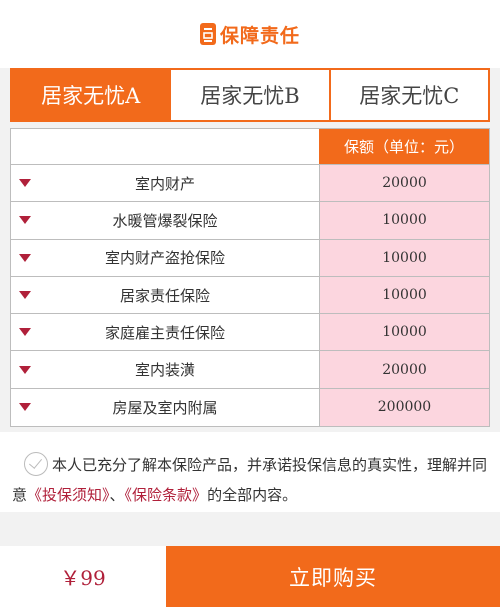  I want to click on table-row: 室内财产盗抢保险 10000, so click(250, 258).